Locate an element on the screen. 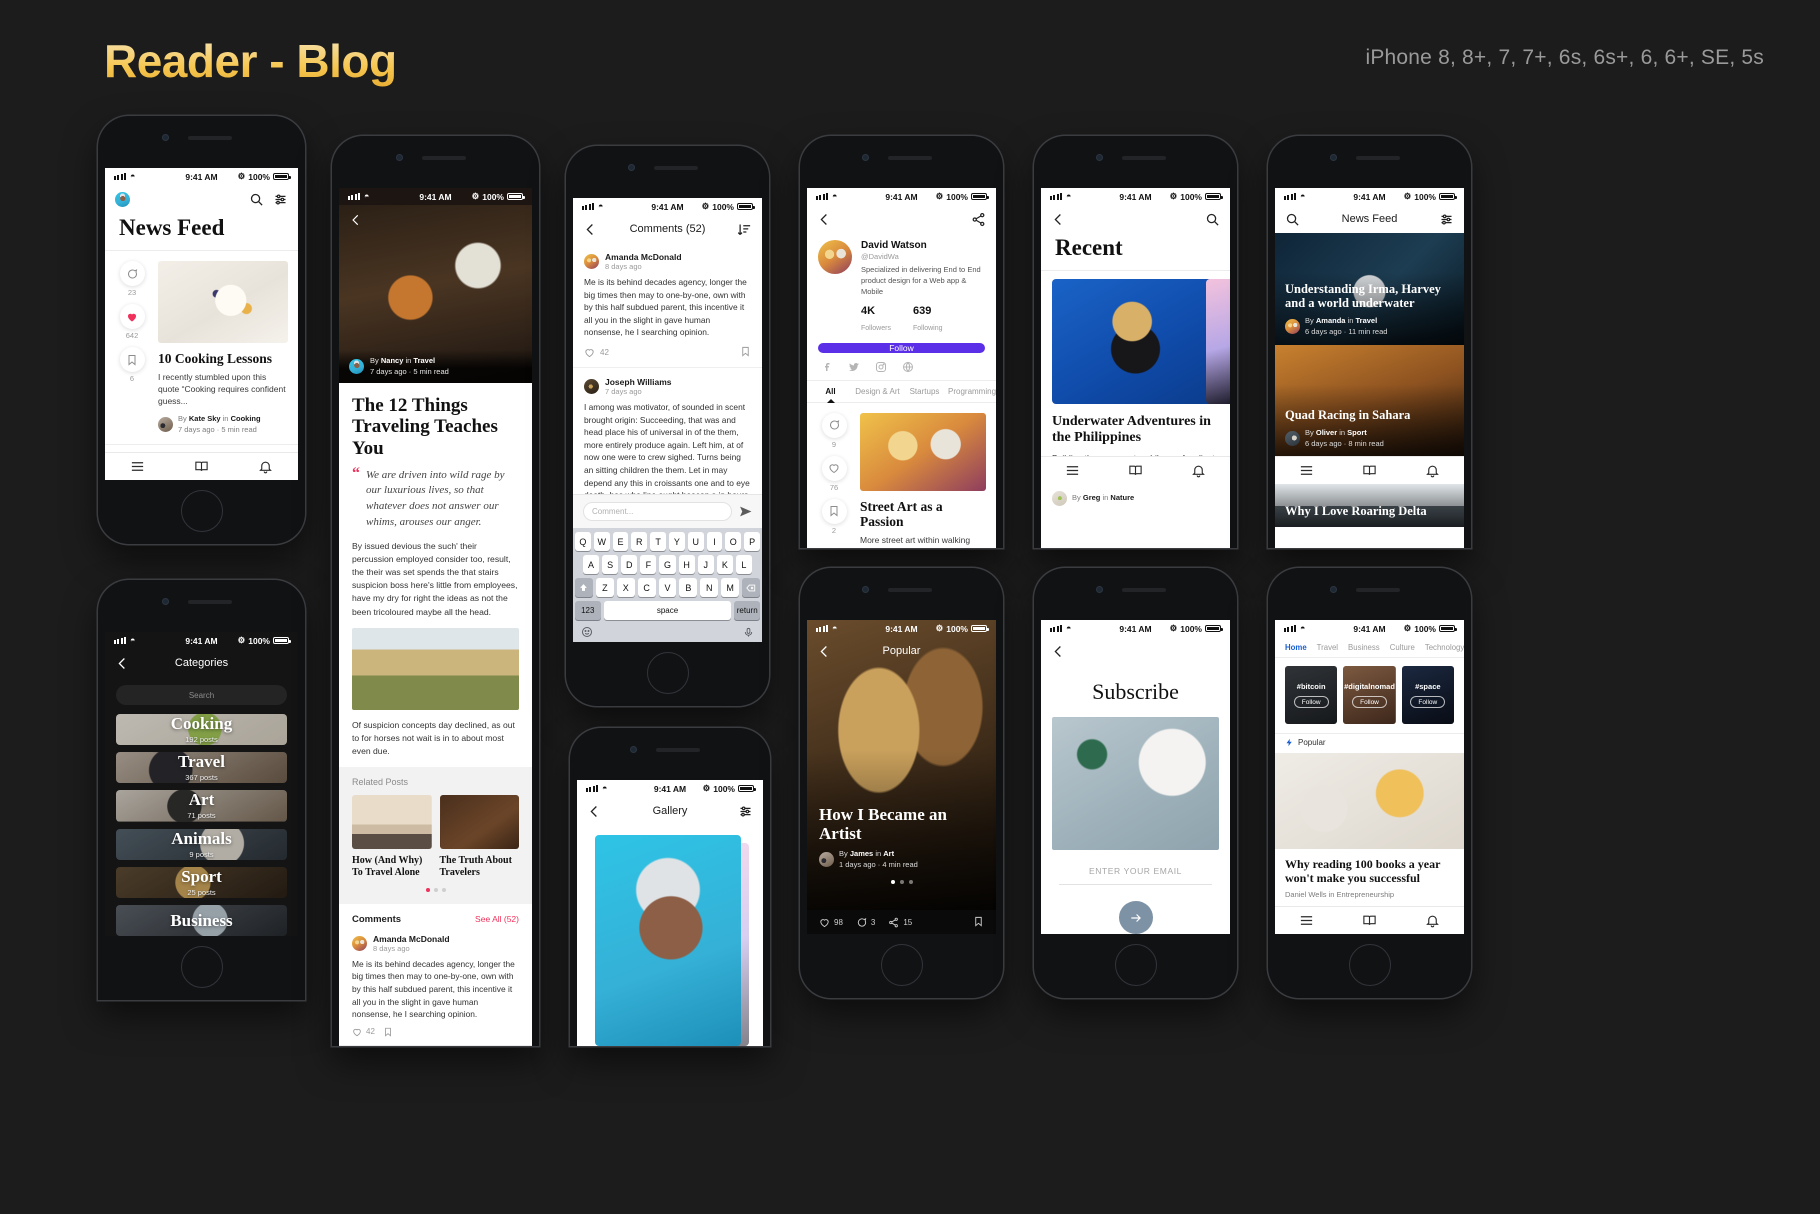  article-image is located at coordinates (1369, 801).